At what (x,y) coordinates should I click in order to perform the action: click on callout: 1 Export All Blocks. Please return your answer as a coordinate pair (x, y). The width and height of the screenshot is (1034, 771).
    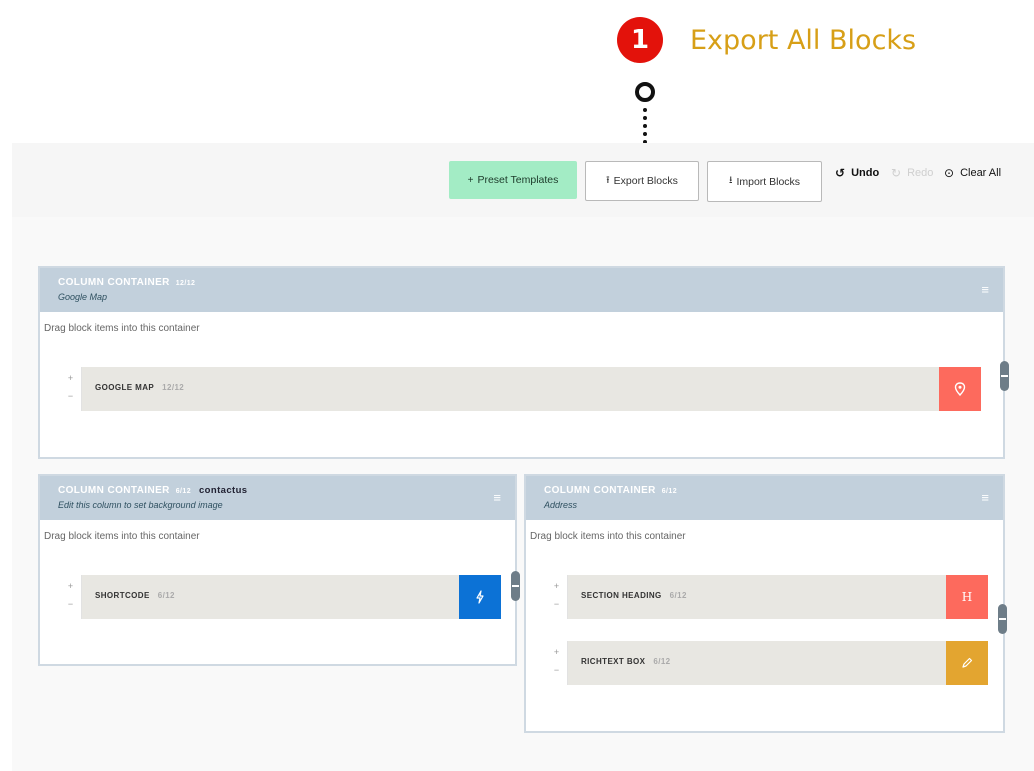
    Looking at the image, I should click on (766, 40).